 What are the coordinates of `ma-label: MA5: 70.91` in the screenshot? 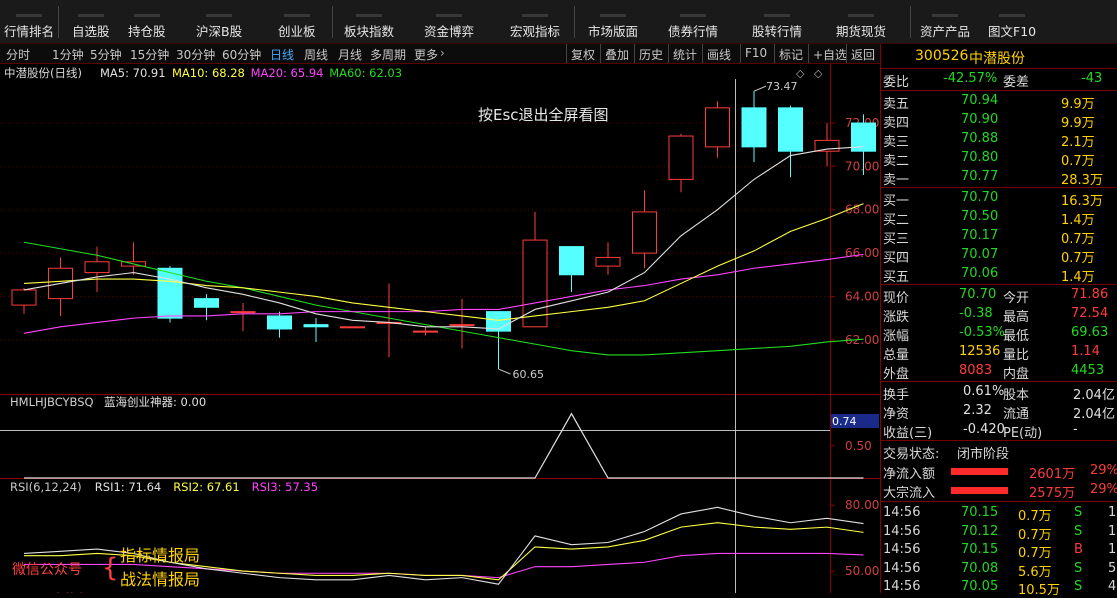 It's located at (133, 73).